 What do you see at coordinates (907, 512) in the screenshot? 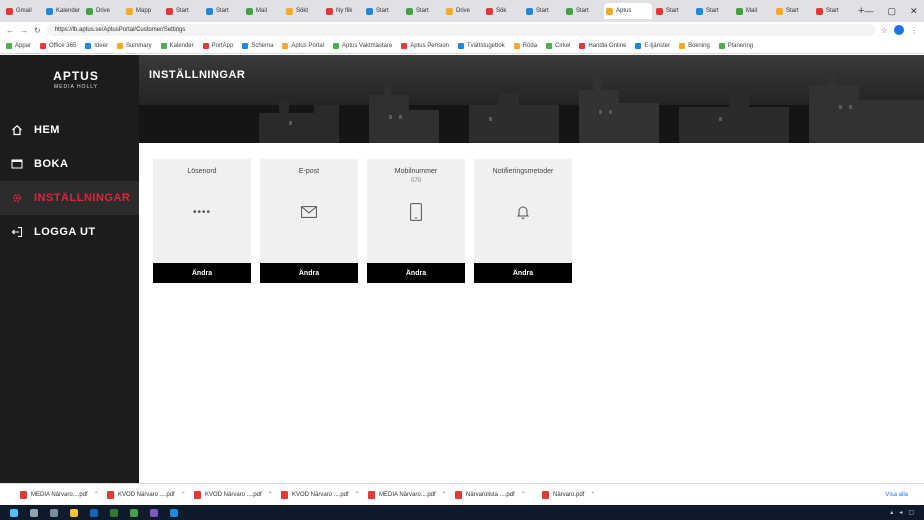
I see `system-tray: ▴ ◂ ▢` at bounding box center [907, 512].